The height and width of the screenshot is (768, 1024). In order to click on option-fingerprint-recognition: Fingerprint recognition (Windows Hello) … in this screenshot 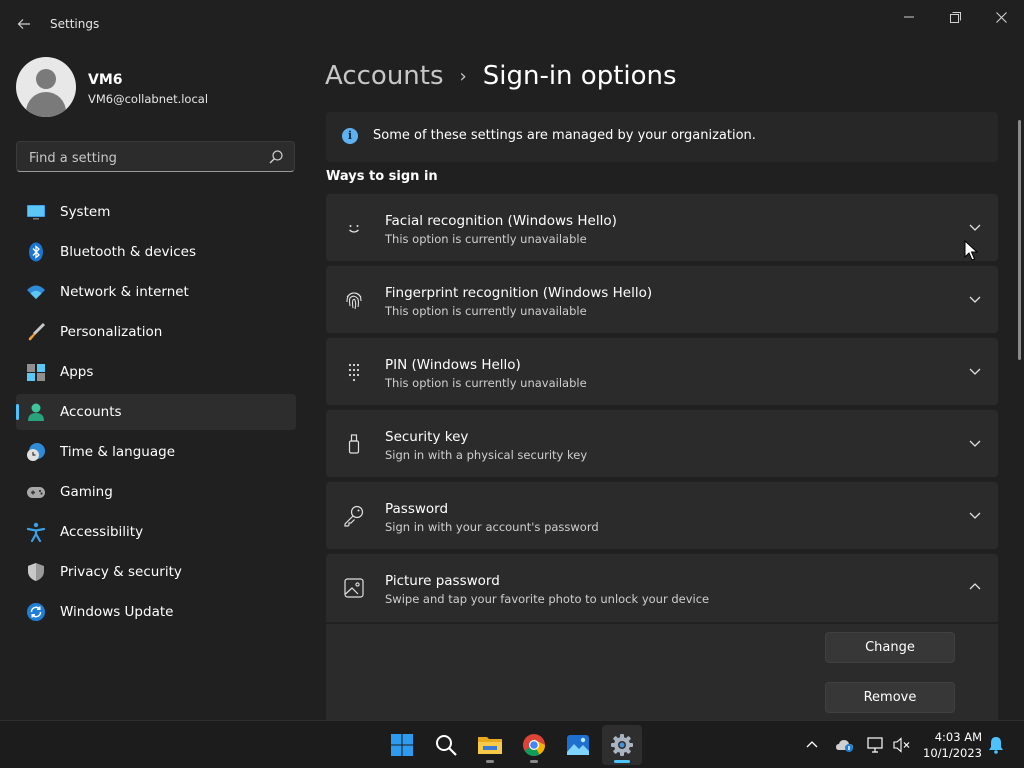, I will do `click(662, 299)`.